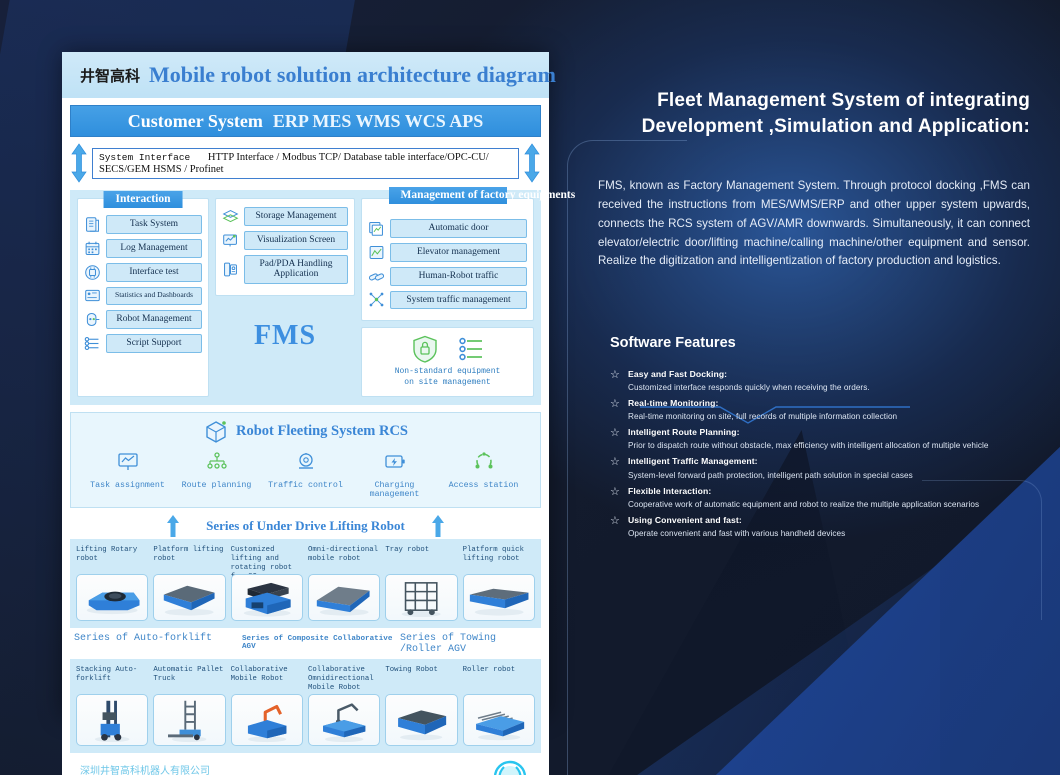  Describe the element at coordinates (510, 767) in the screenshot. I see `wellwit-circle-logo-icon` at that location.